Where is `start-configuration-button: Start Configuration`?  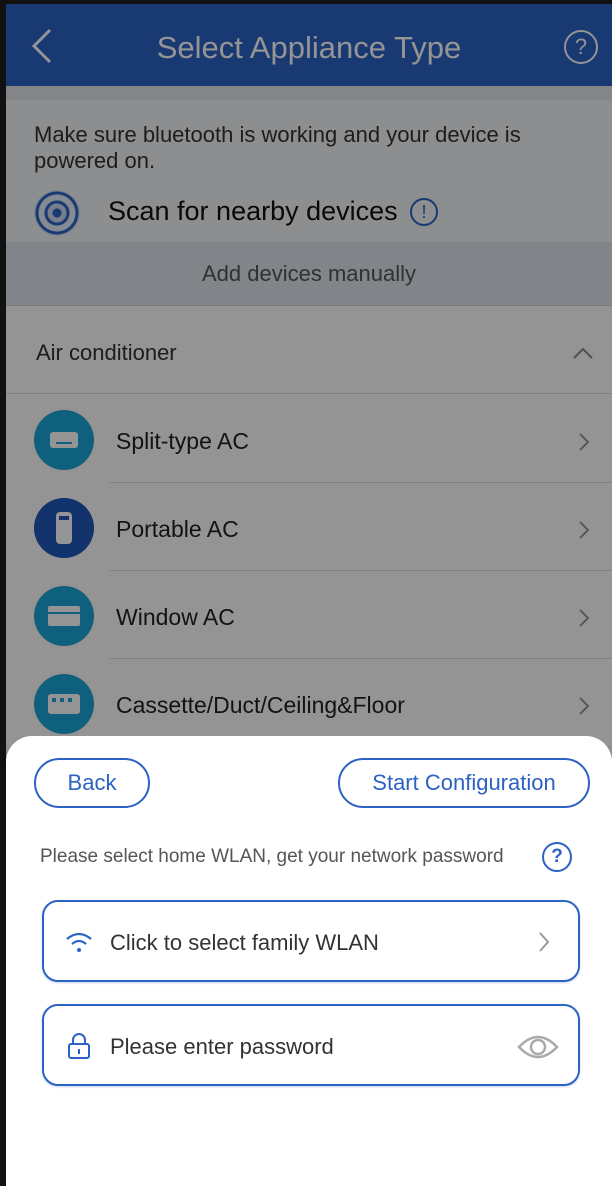 start-configuration-button: Start Configuration is located at coordinates (464, 783).